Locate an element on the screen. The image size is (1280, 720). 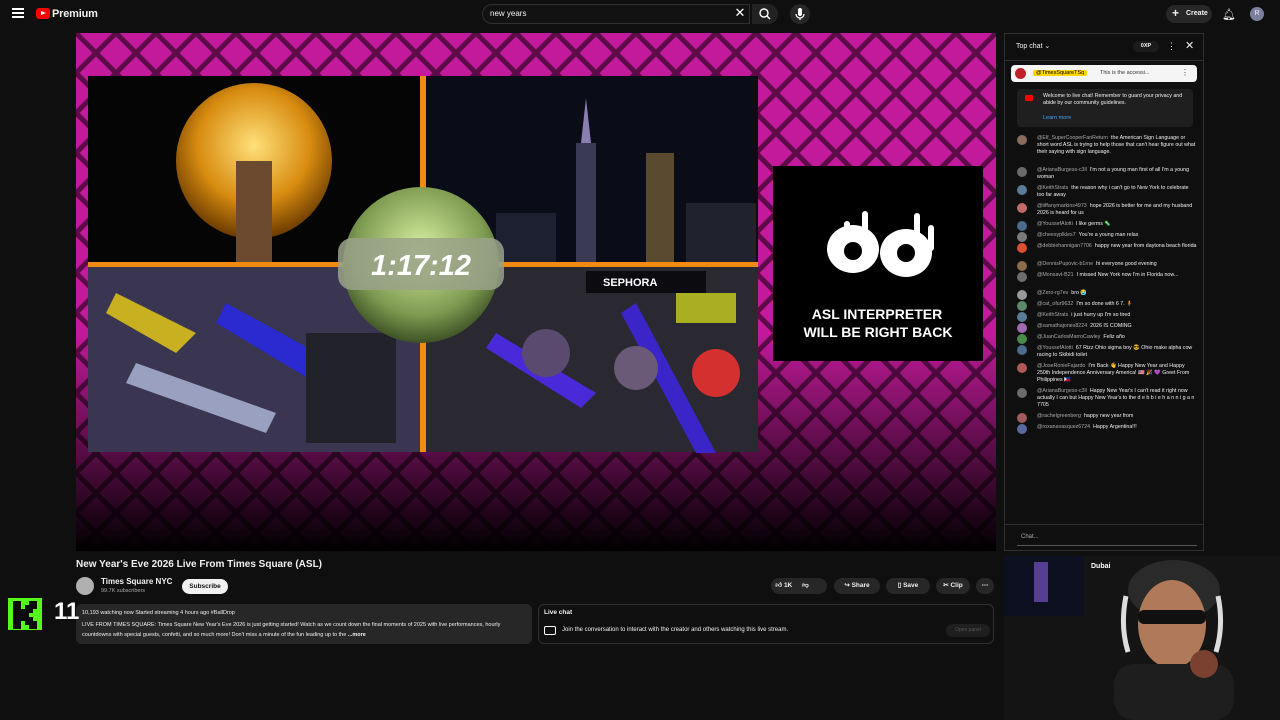
chat-bubble-icon is located at coordinates (550, 630).